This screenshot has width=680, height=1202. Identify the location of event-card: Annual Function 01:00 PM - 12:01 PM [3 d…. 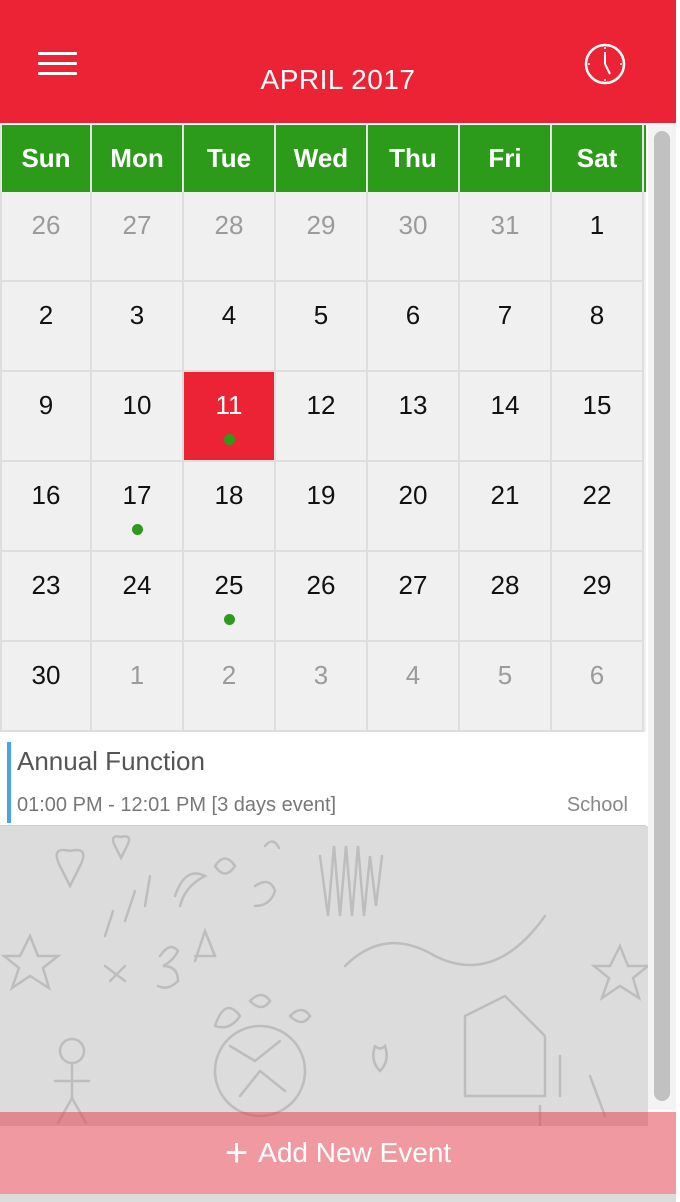
(323, 780).